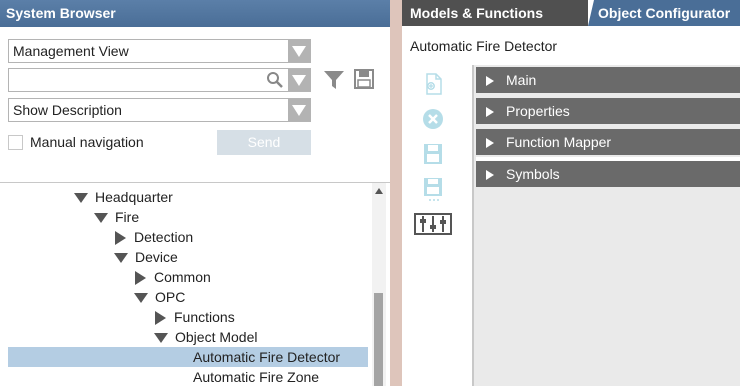 Image resolution: width=740 pixels, height=386 pixels. I want to click on tree-node-fire: Fire, so click(116, 217).